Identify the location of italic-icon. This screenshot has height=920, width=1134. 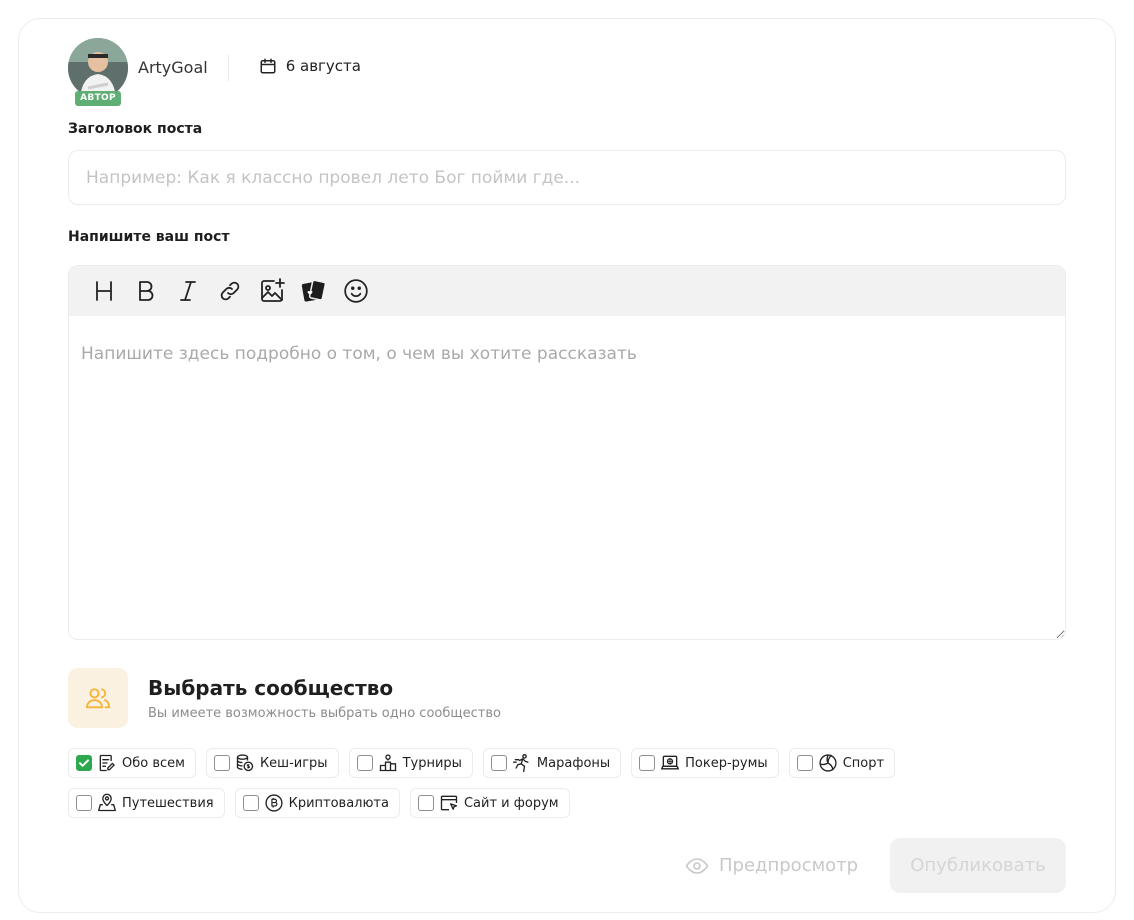
(188, 291).